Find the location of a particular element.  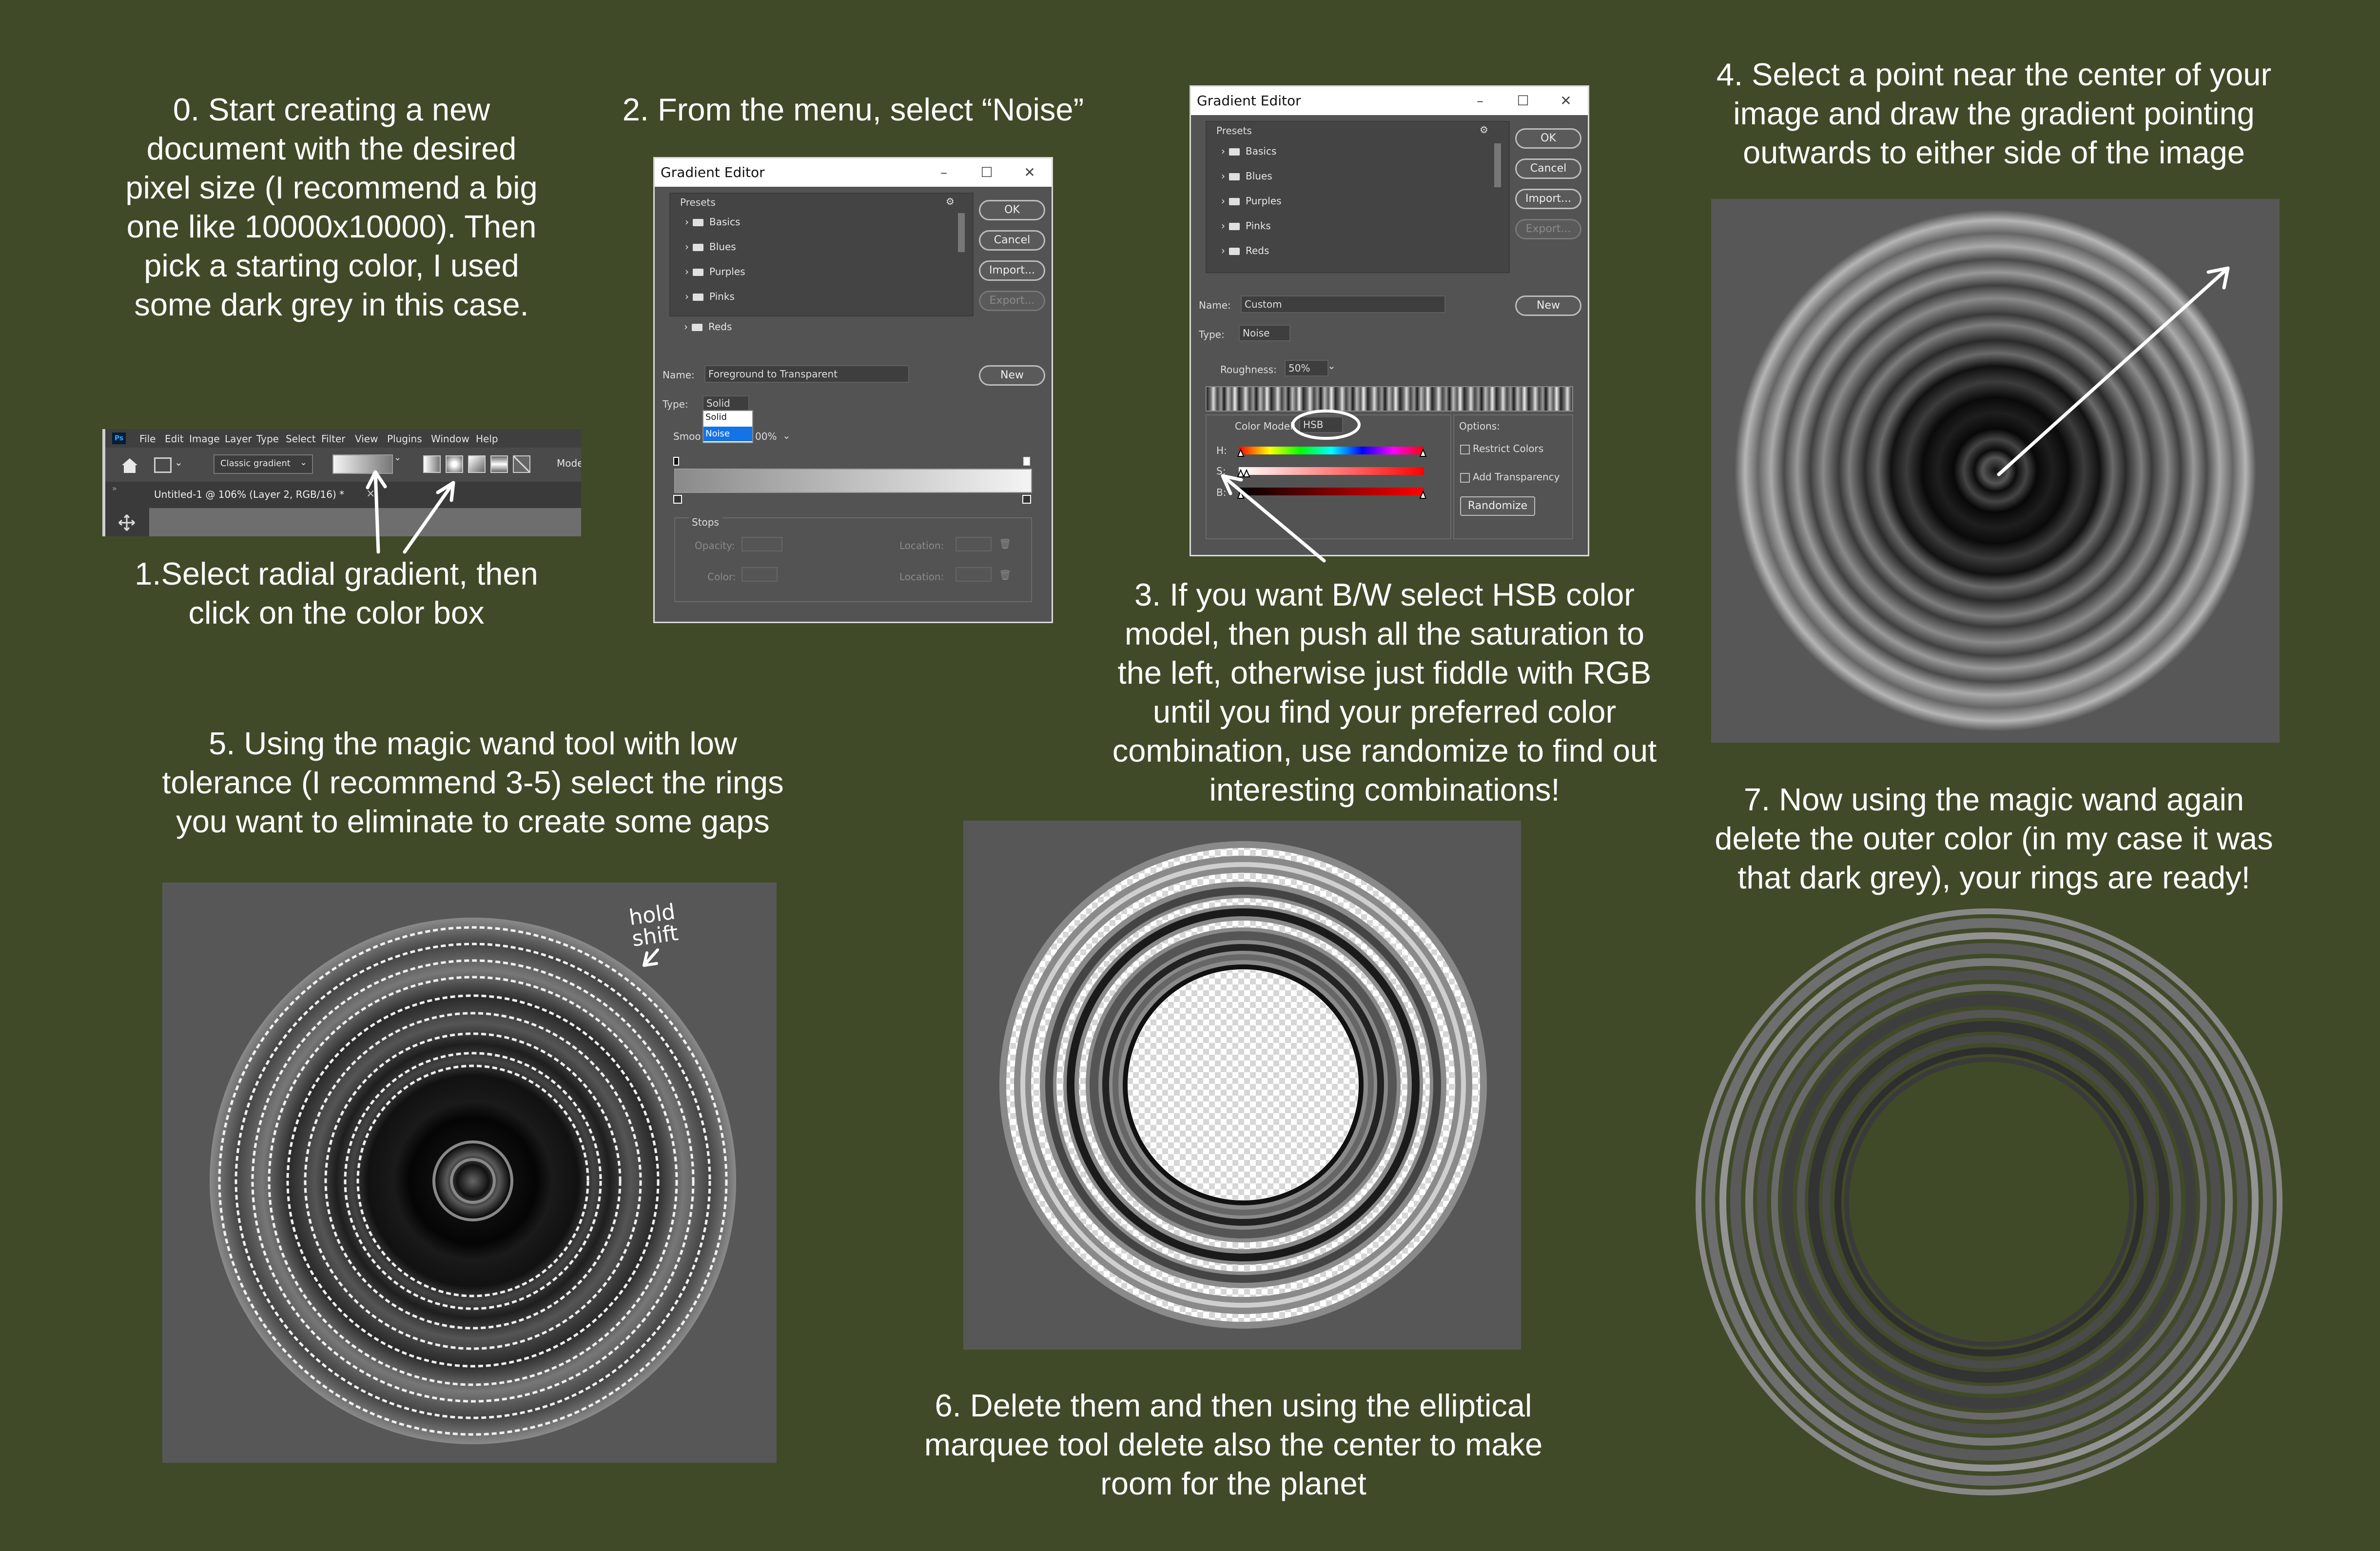

step5-selection-canvas: hold shift is located at coordinates (469, 1173).